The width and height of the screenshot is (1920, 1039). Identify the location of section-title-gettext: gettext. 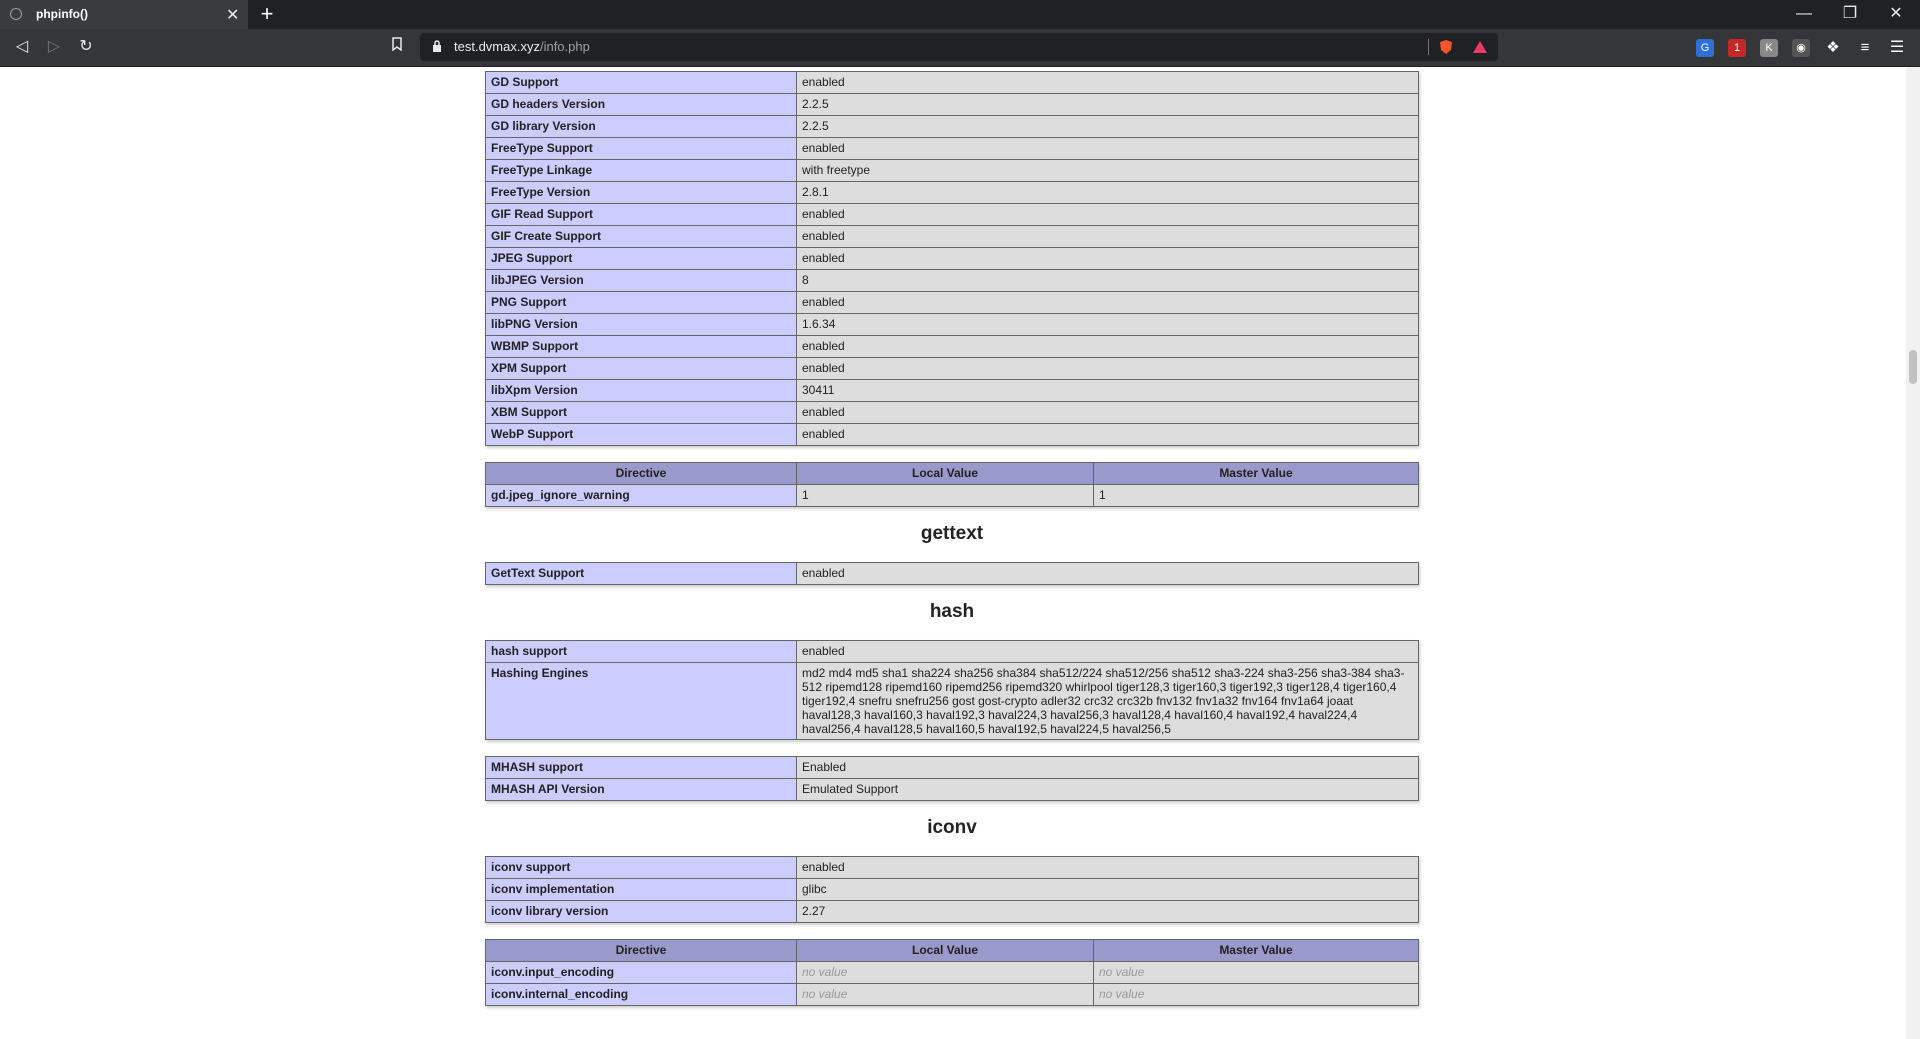
(952, 533).